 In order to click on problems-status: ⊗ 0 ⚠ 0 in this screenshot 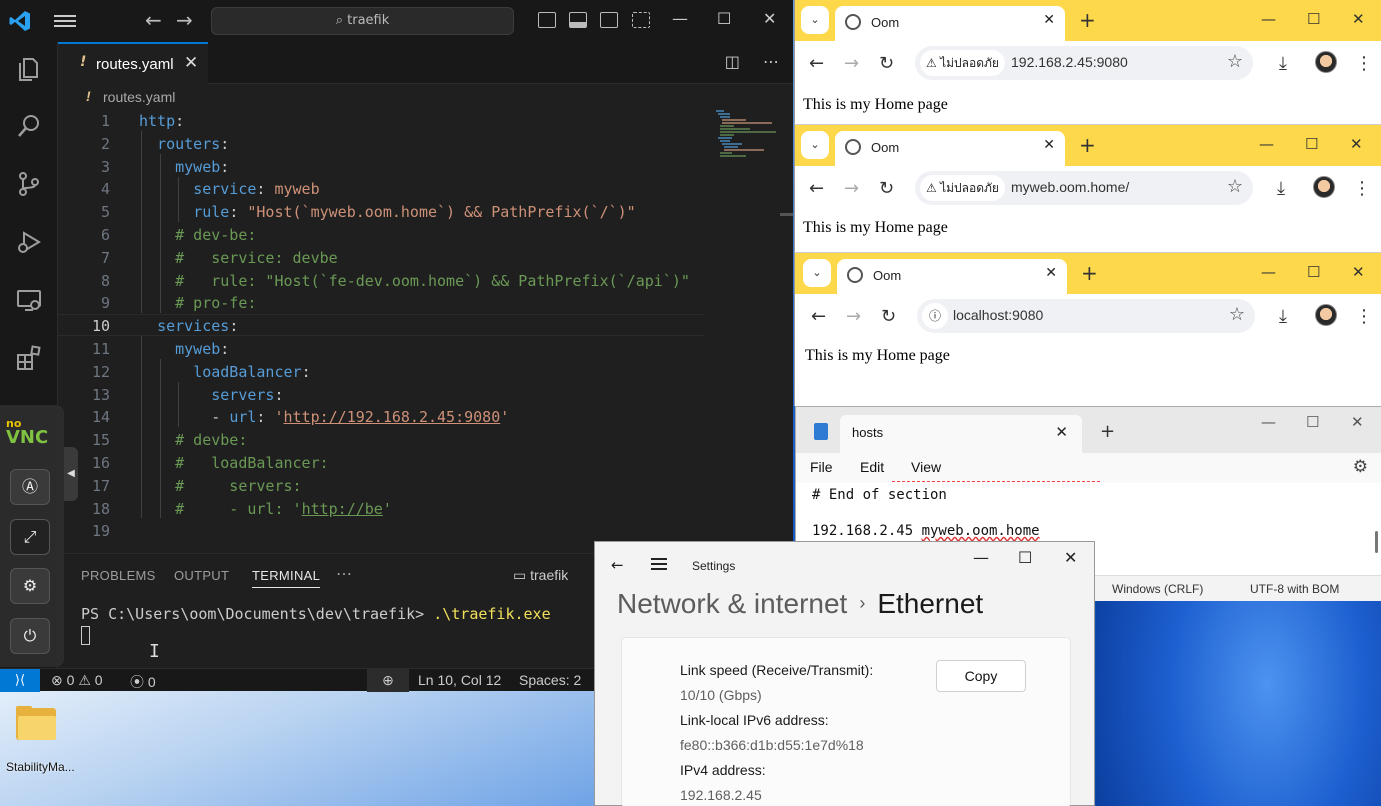, I will do `click(77, 680)`.